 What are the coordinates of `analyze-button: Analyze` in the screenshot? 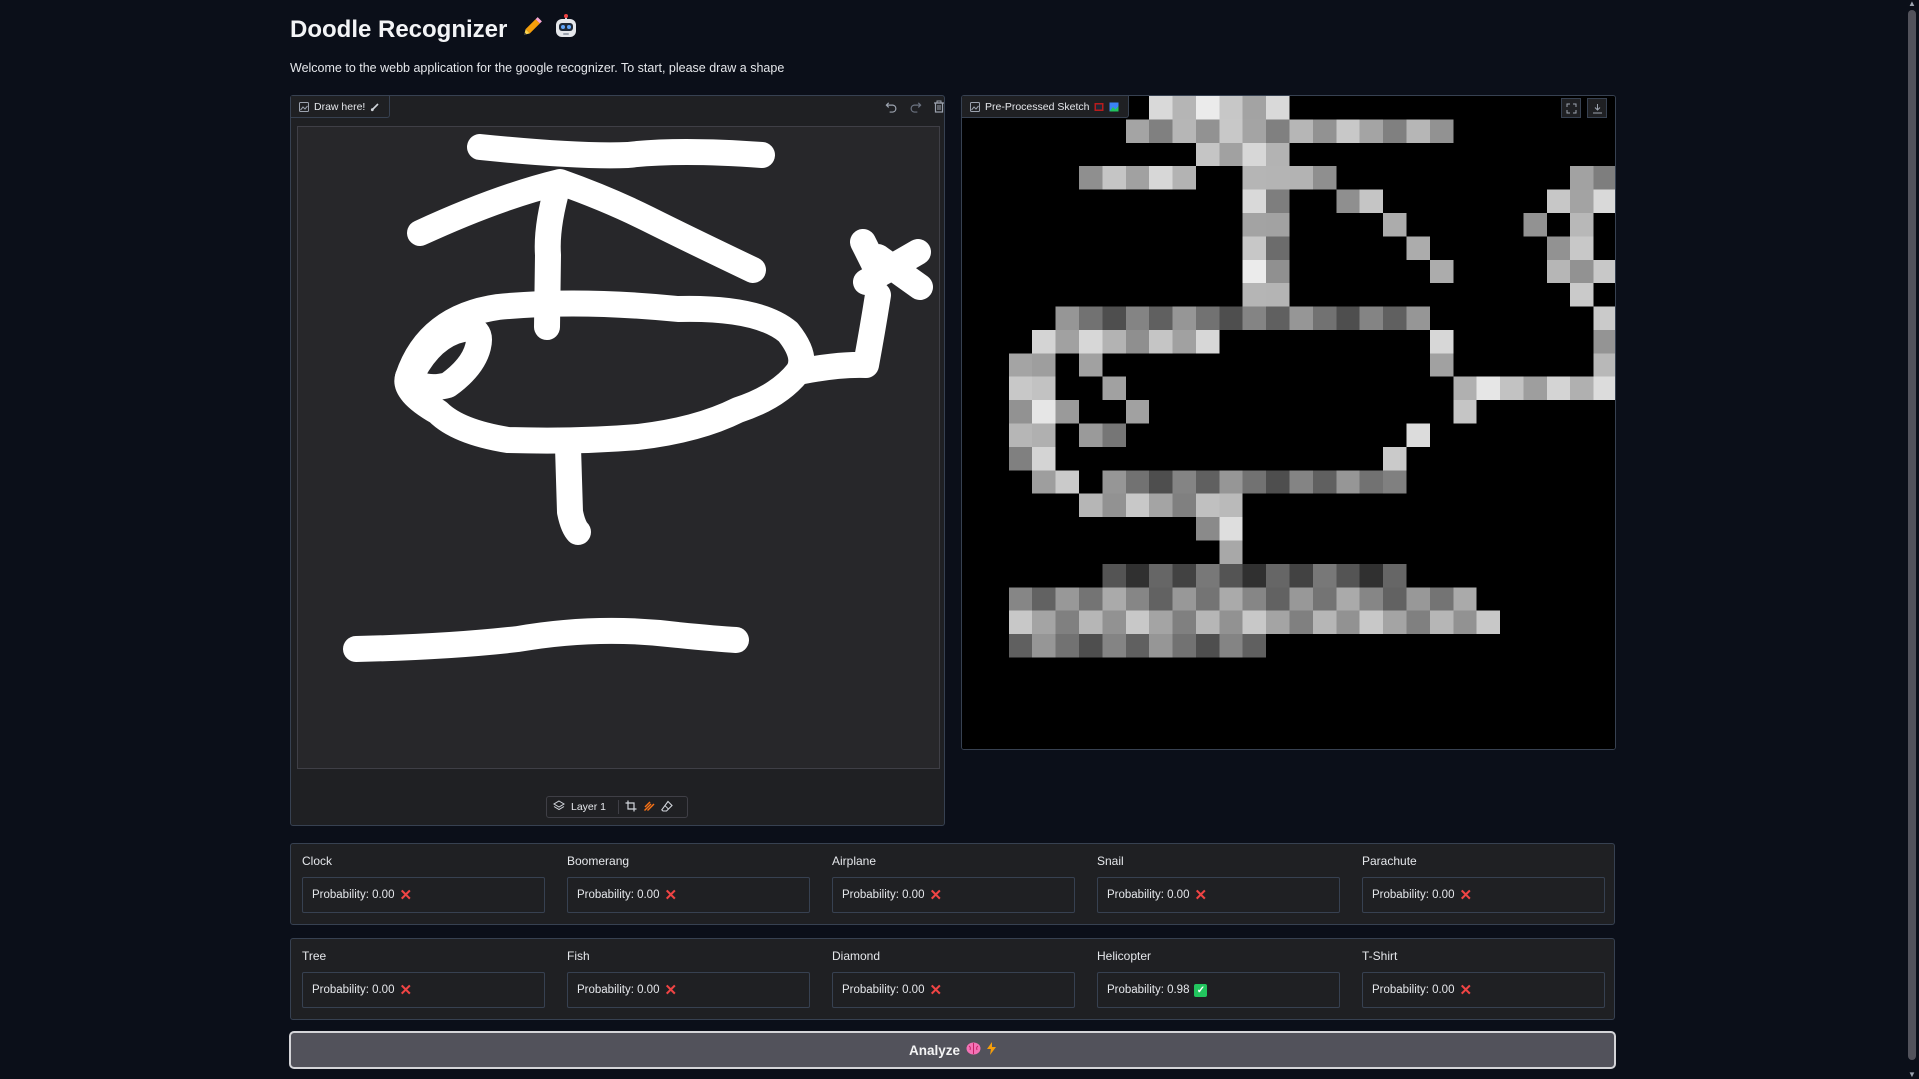 It's located at (952, 1050).